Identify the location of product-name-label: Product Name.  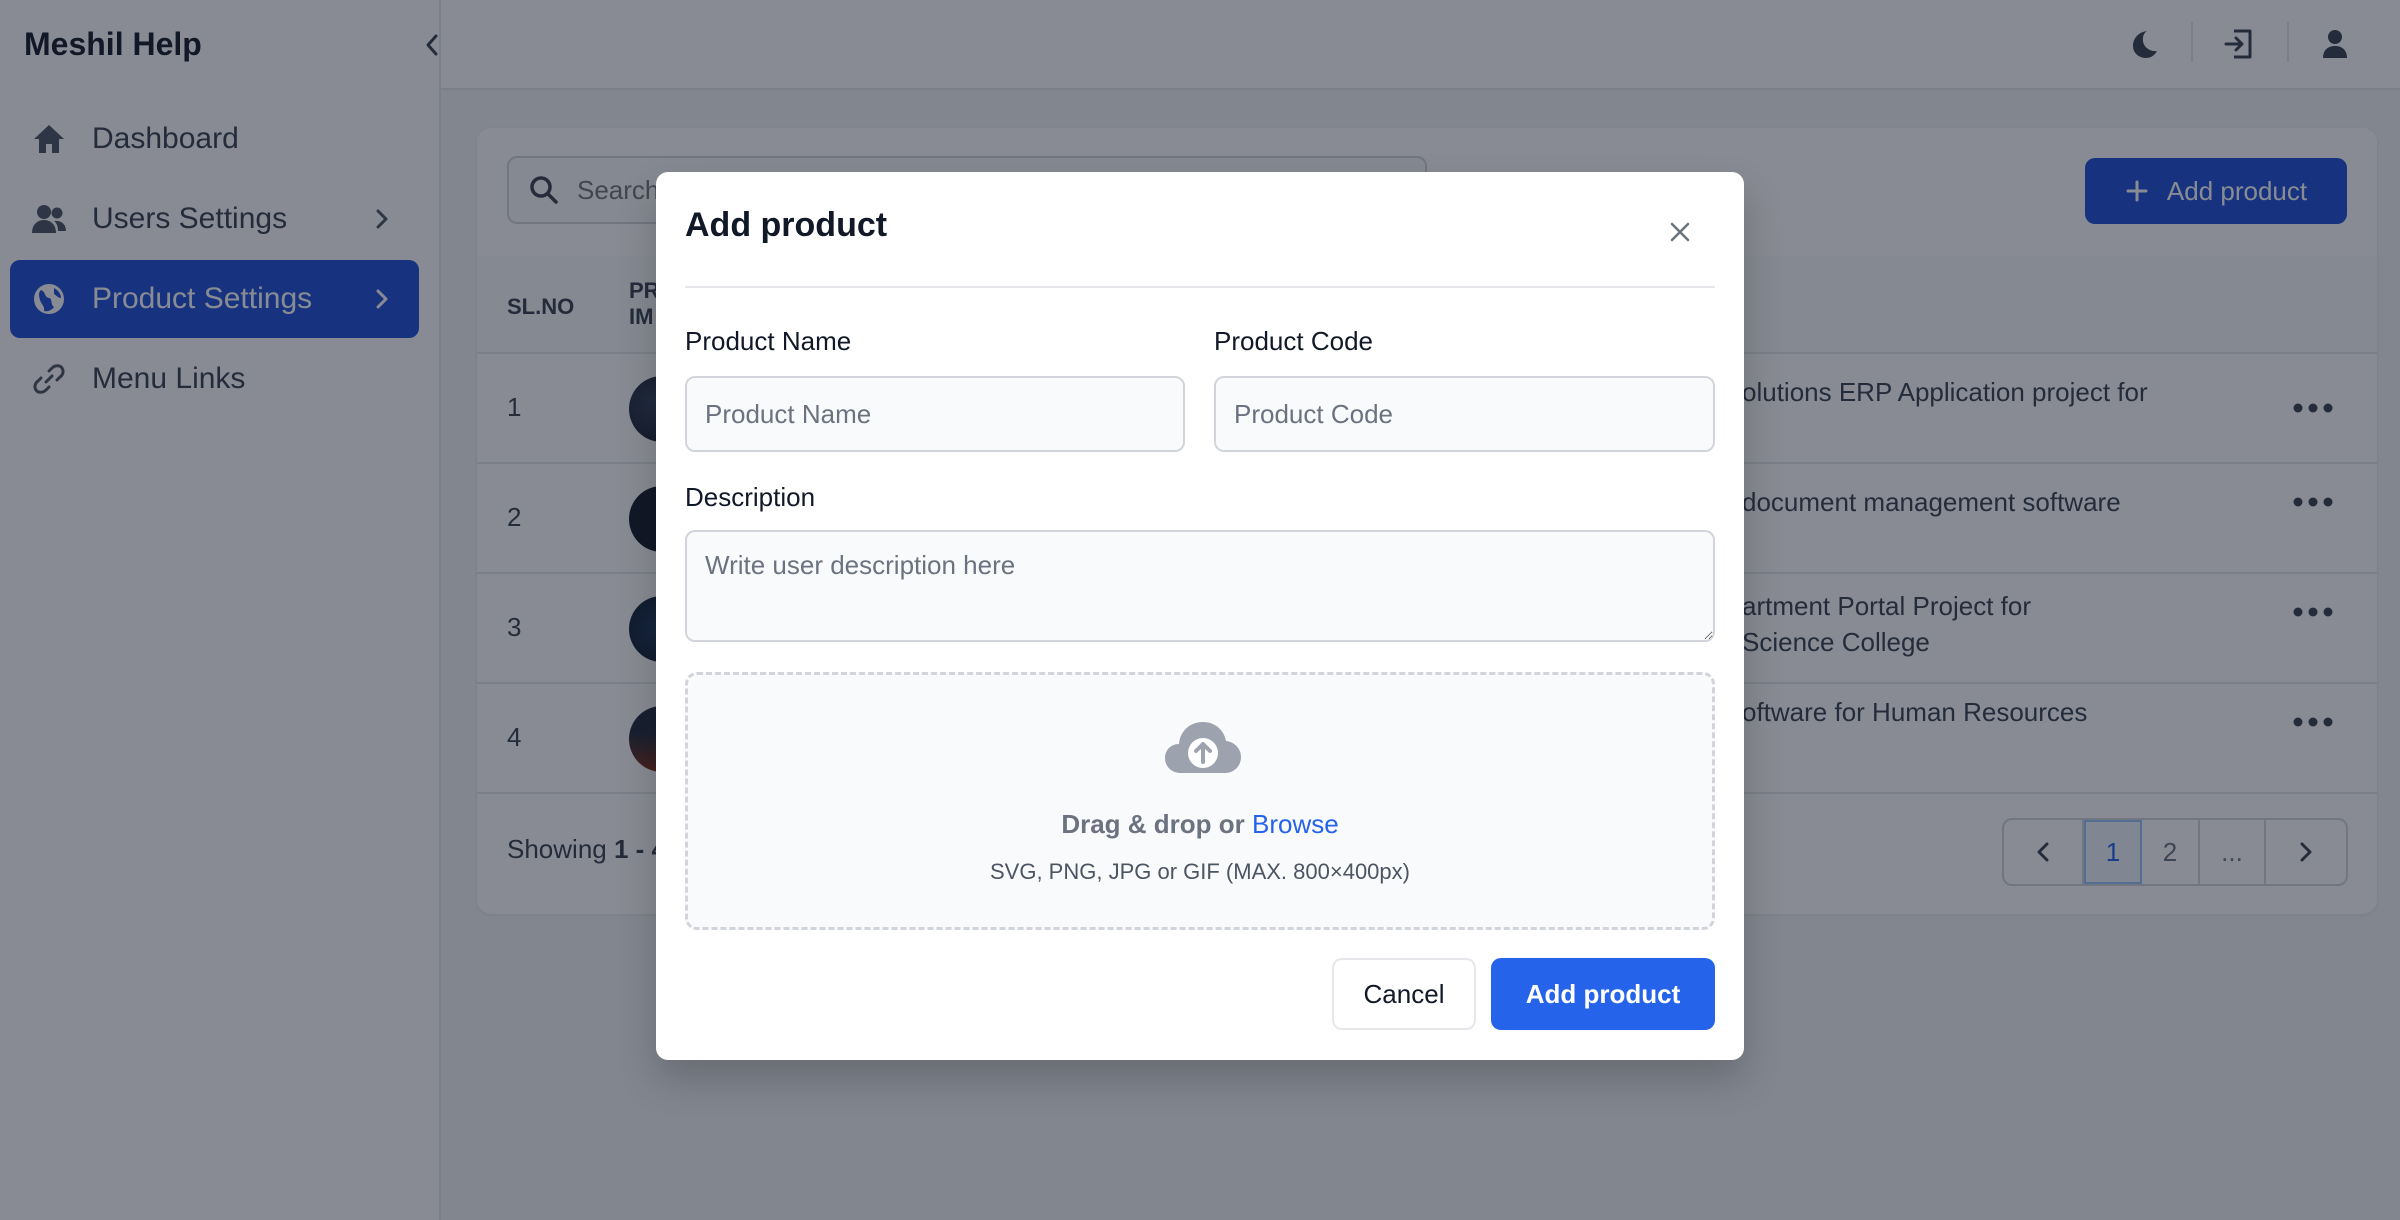
(768, 341).